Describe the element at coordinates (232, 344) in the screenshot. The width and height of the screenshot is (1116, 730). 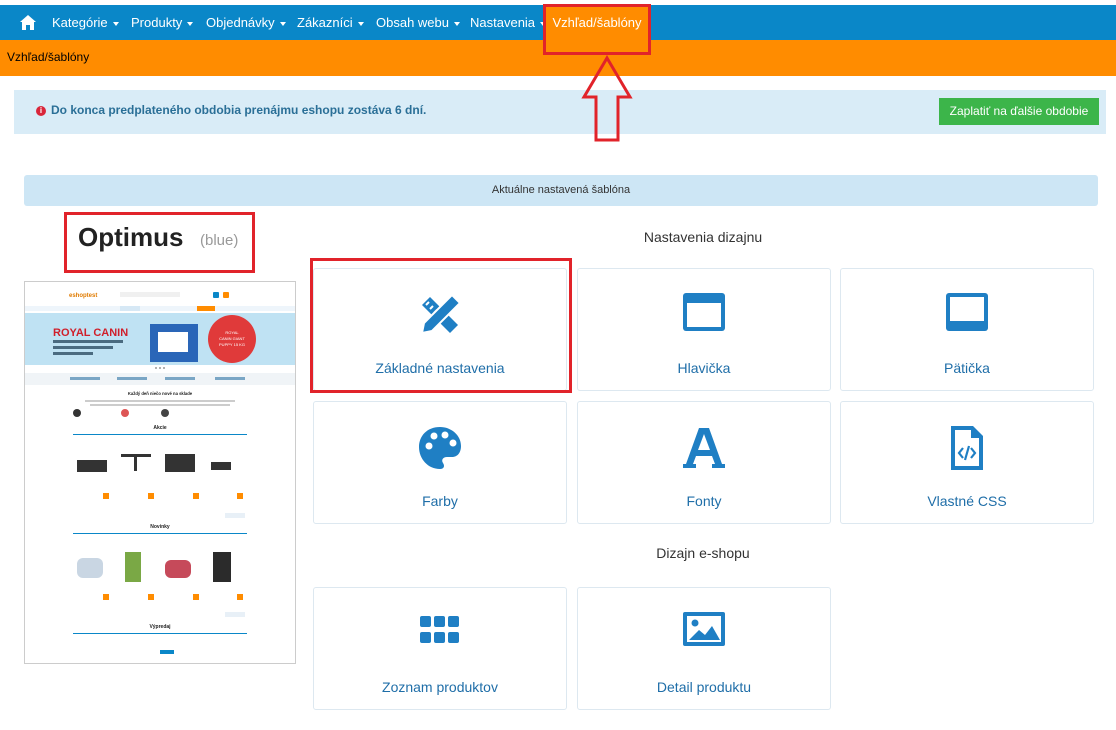
I see `svg-text: PUPPY 15 KG` at that location.